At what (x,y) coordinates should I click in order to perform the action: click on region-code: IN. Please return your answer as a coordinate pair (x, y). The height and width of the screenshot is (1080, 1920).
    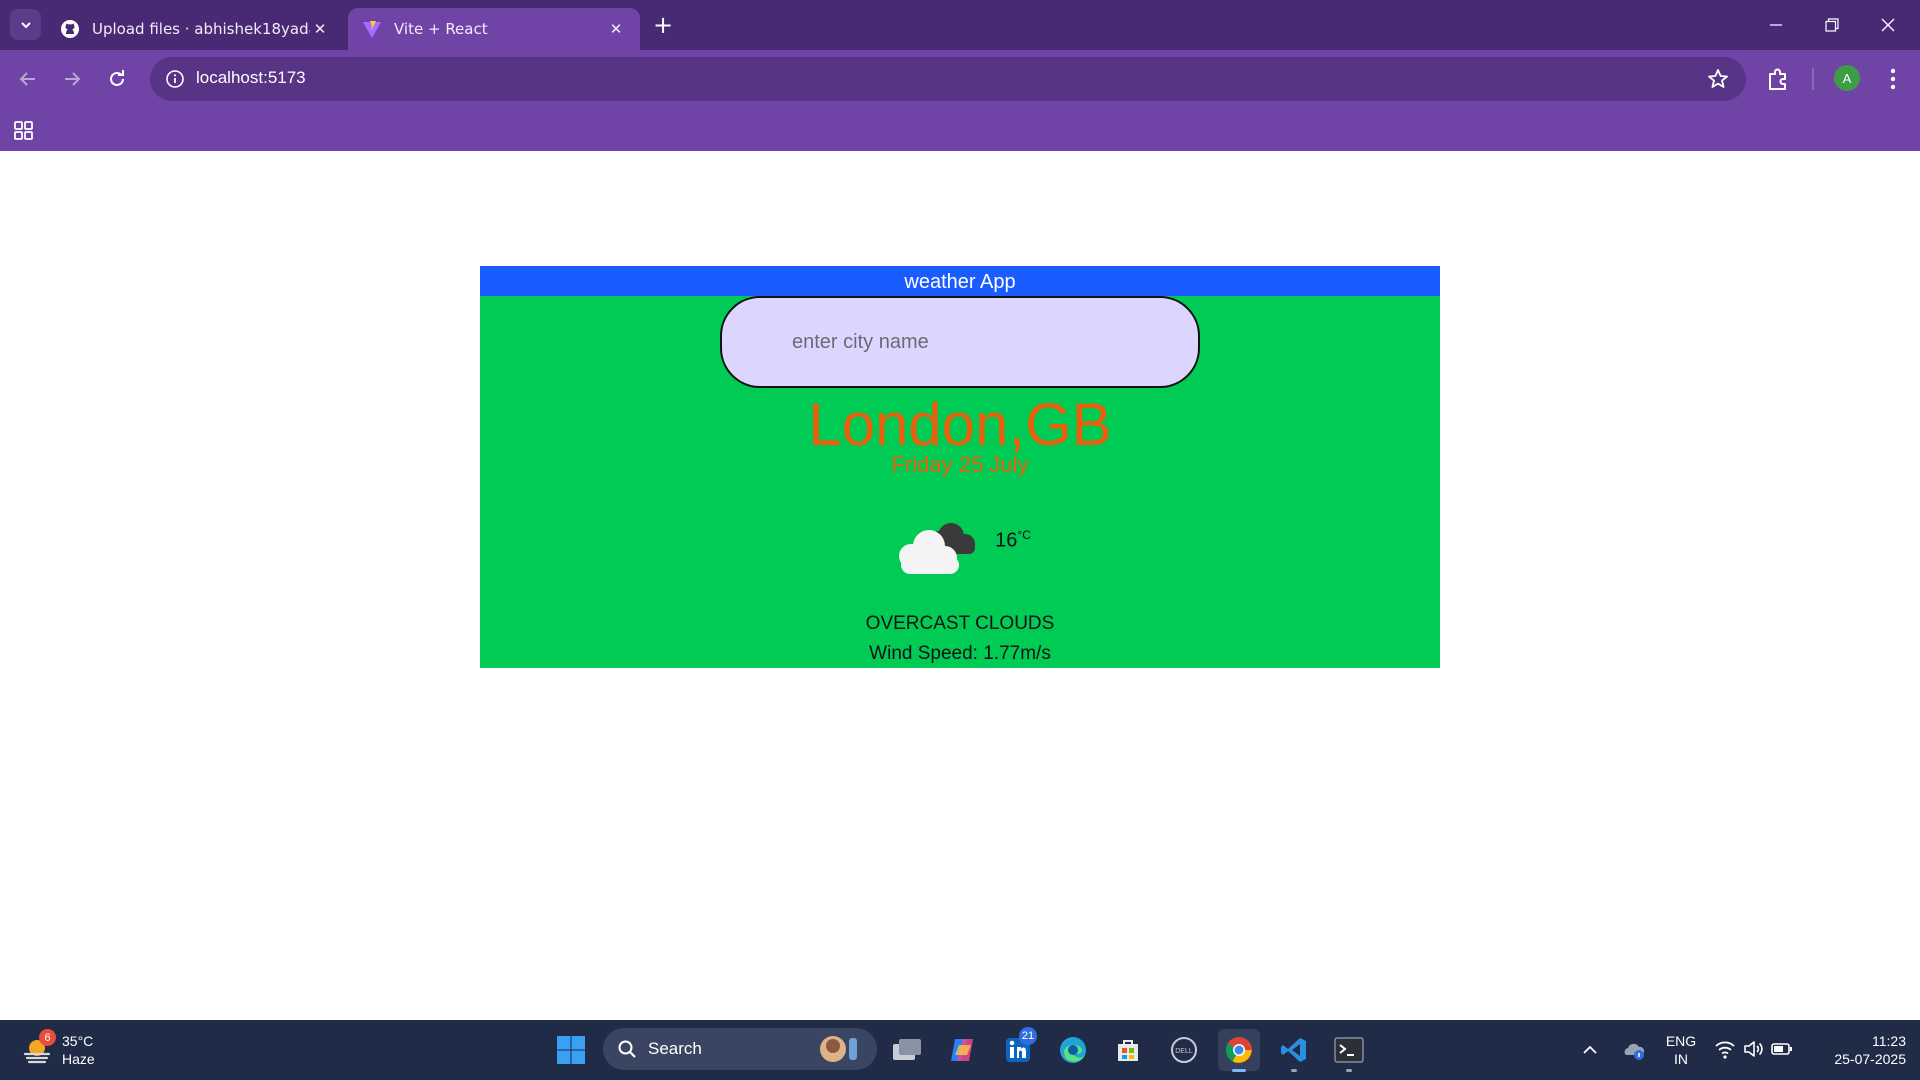
    Looking at the image, I should click on (1681, 1059).